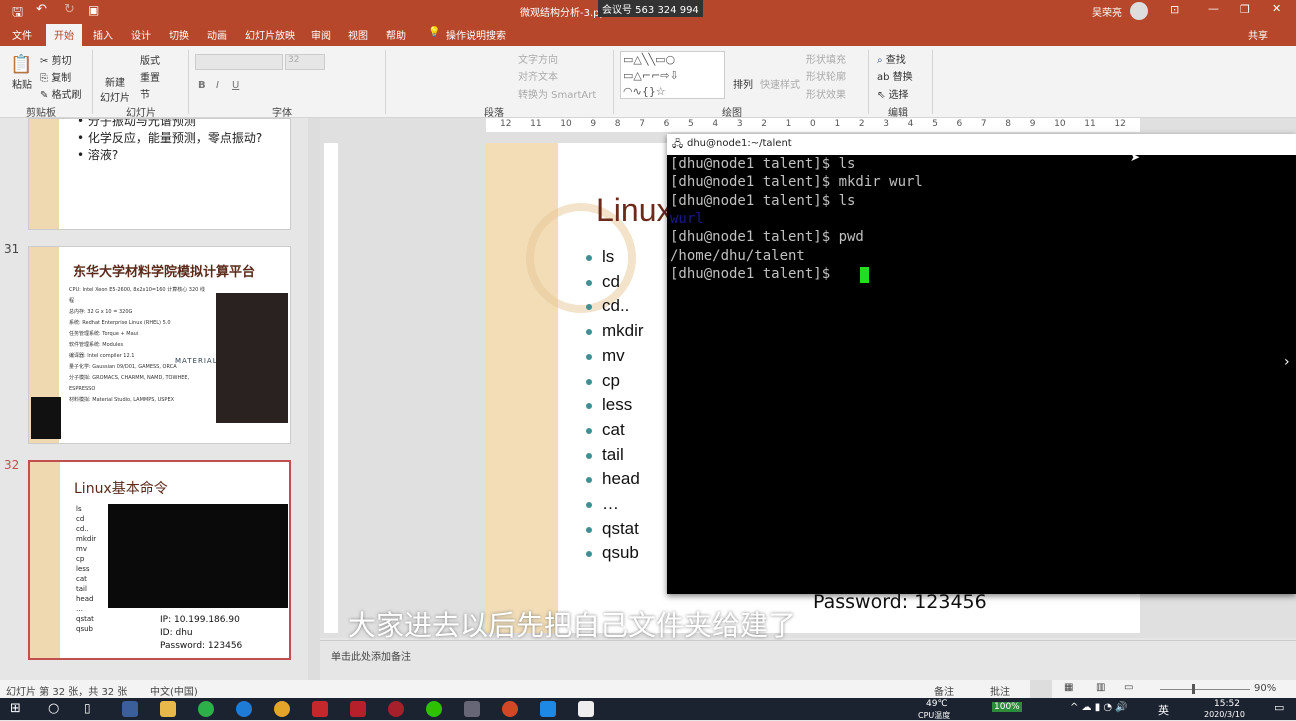 Image resolution: width=1296 pixels, height=721 pixels. What do you see at coordinates (239, 62) in the screenshot?
I see `font-name-select` at bounding box center [239, 62].